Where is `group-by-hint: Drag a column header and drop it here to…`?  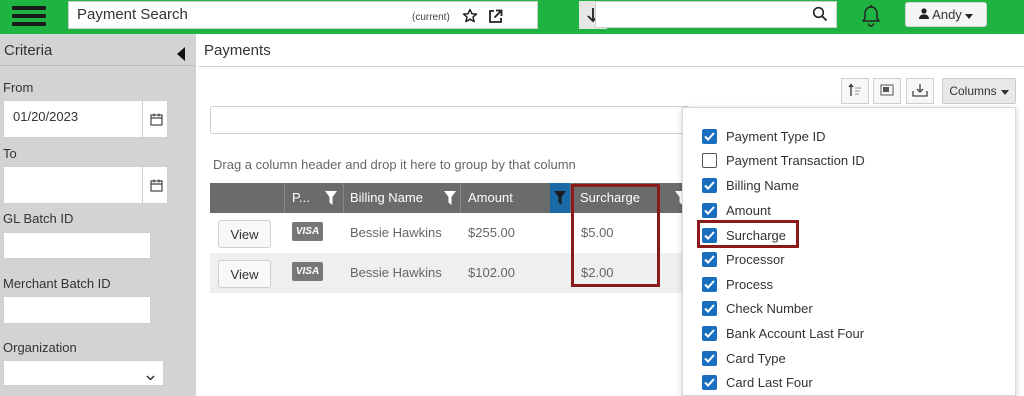 group-by-hint: Drag a column header and drop it here to… is located at coordinates (394, 164).